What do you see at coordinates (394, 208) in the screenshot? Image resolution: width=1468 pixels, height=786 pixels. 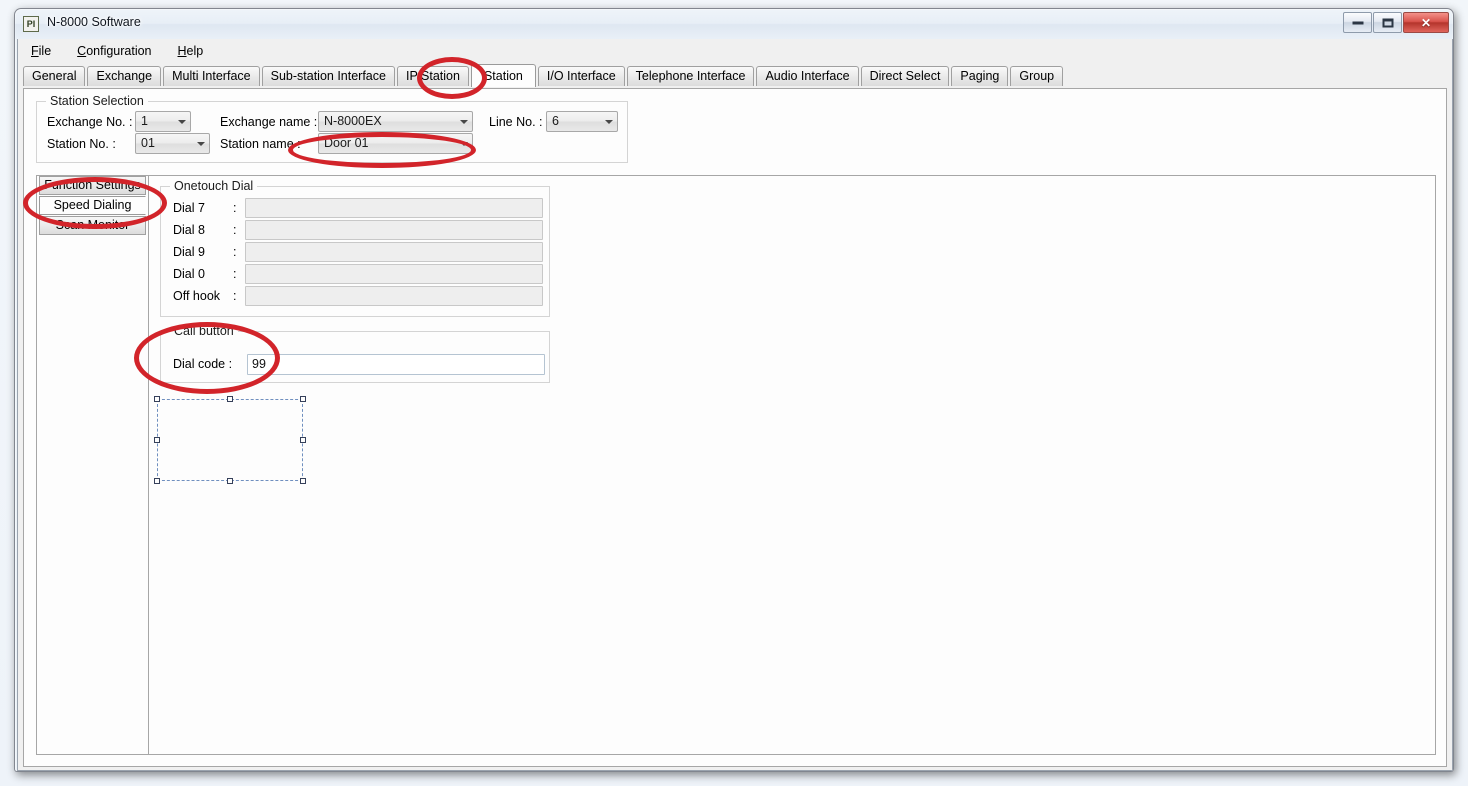 I see `dial-7-input` at bounding box center [394, 208].